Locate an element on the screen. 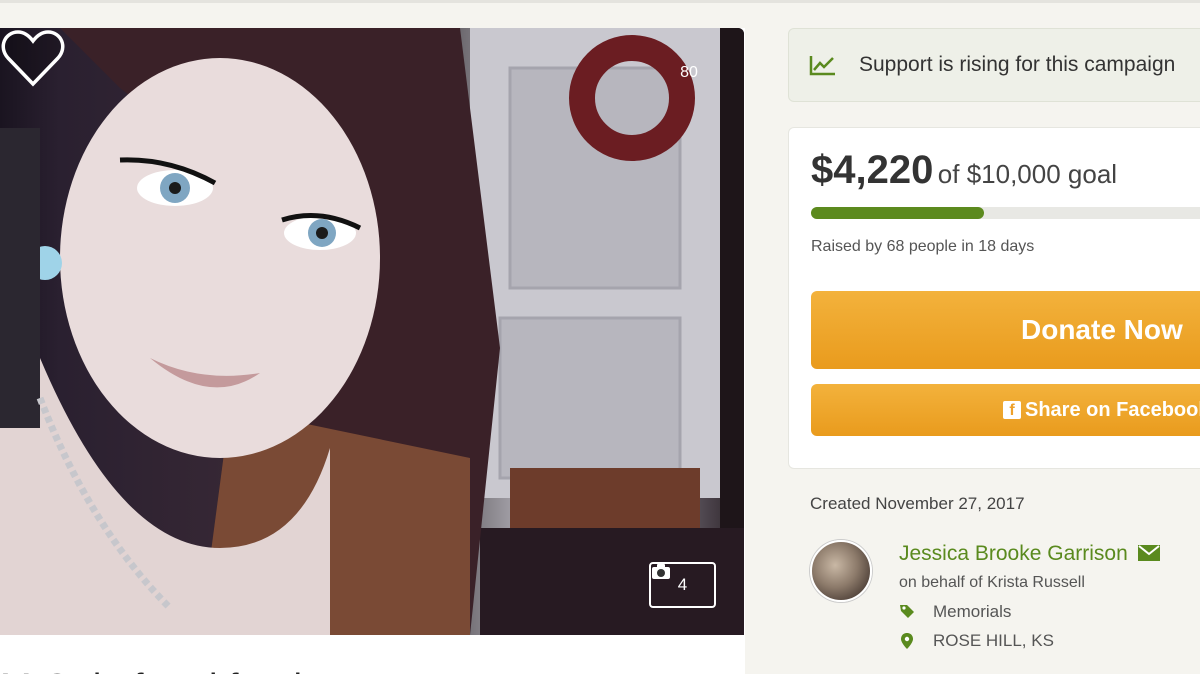 The width and height of the screenshot is (1200, 674). photo-count: 4 is located at coordinates (682, 584).